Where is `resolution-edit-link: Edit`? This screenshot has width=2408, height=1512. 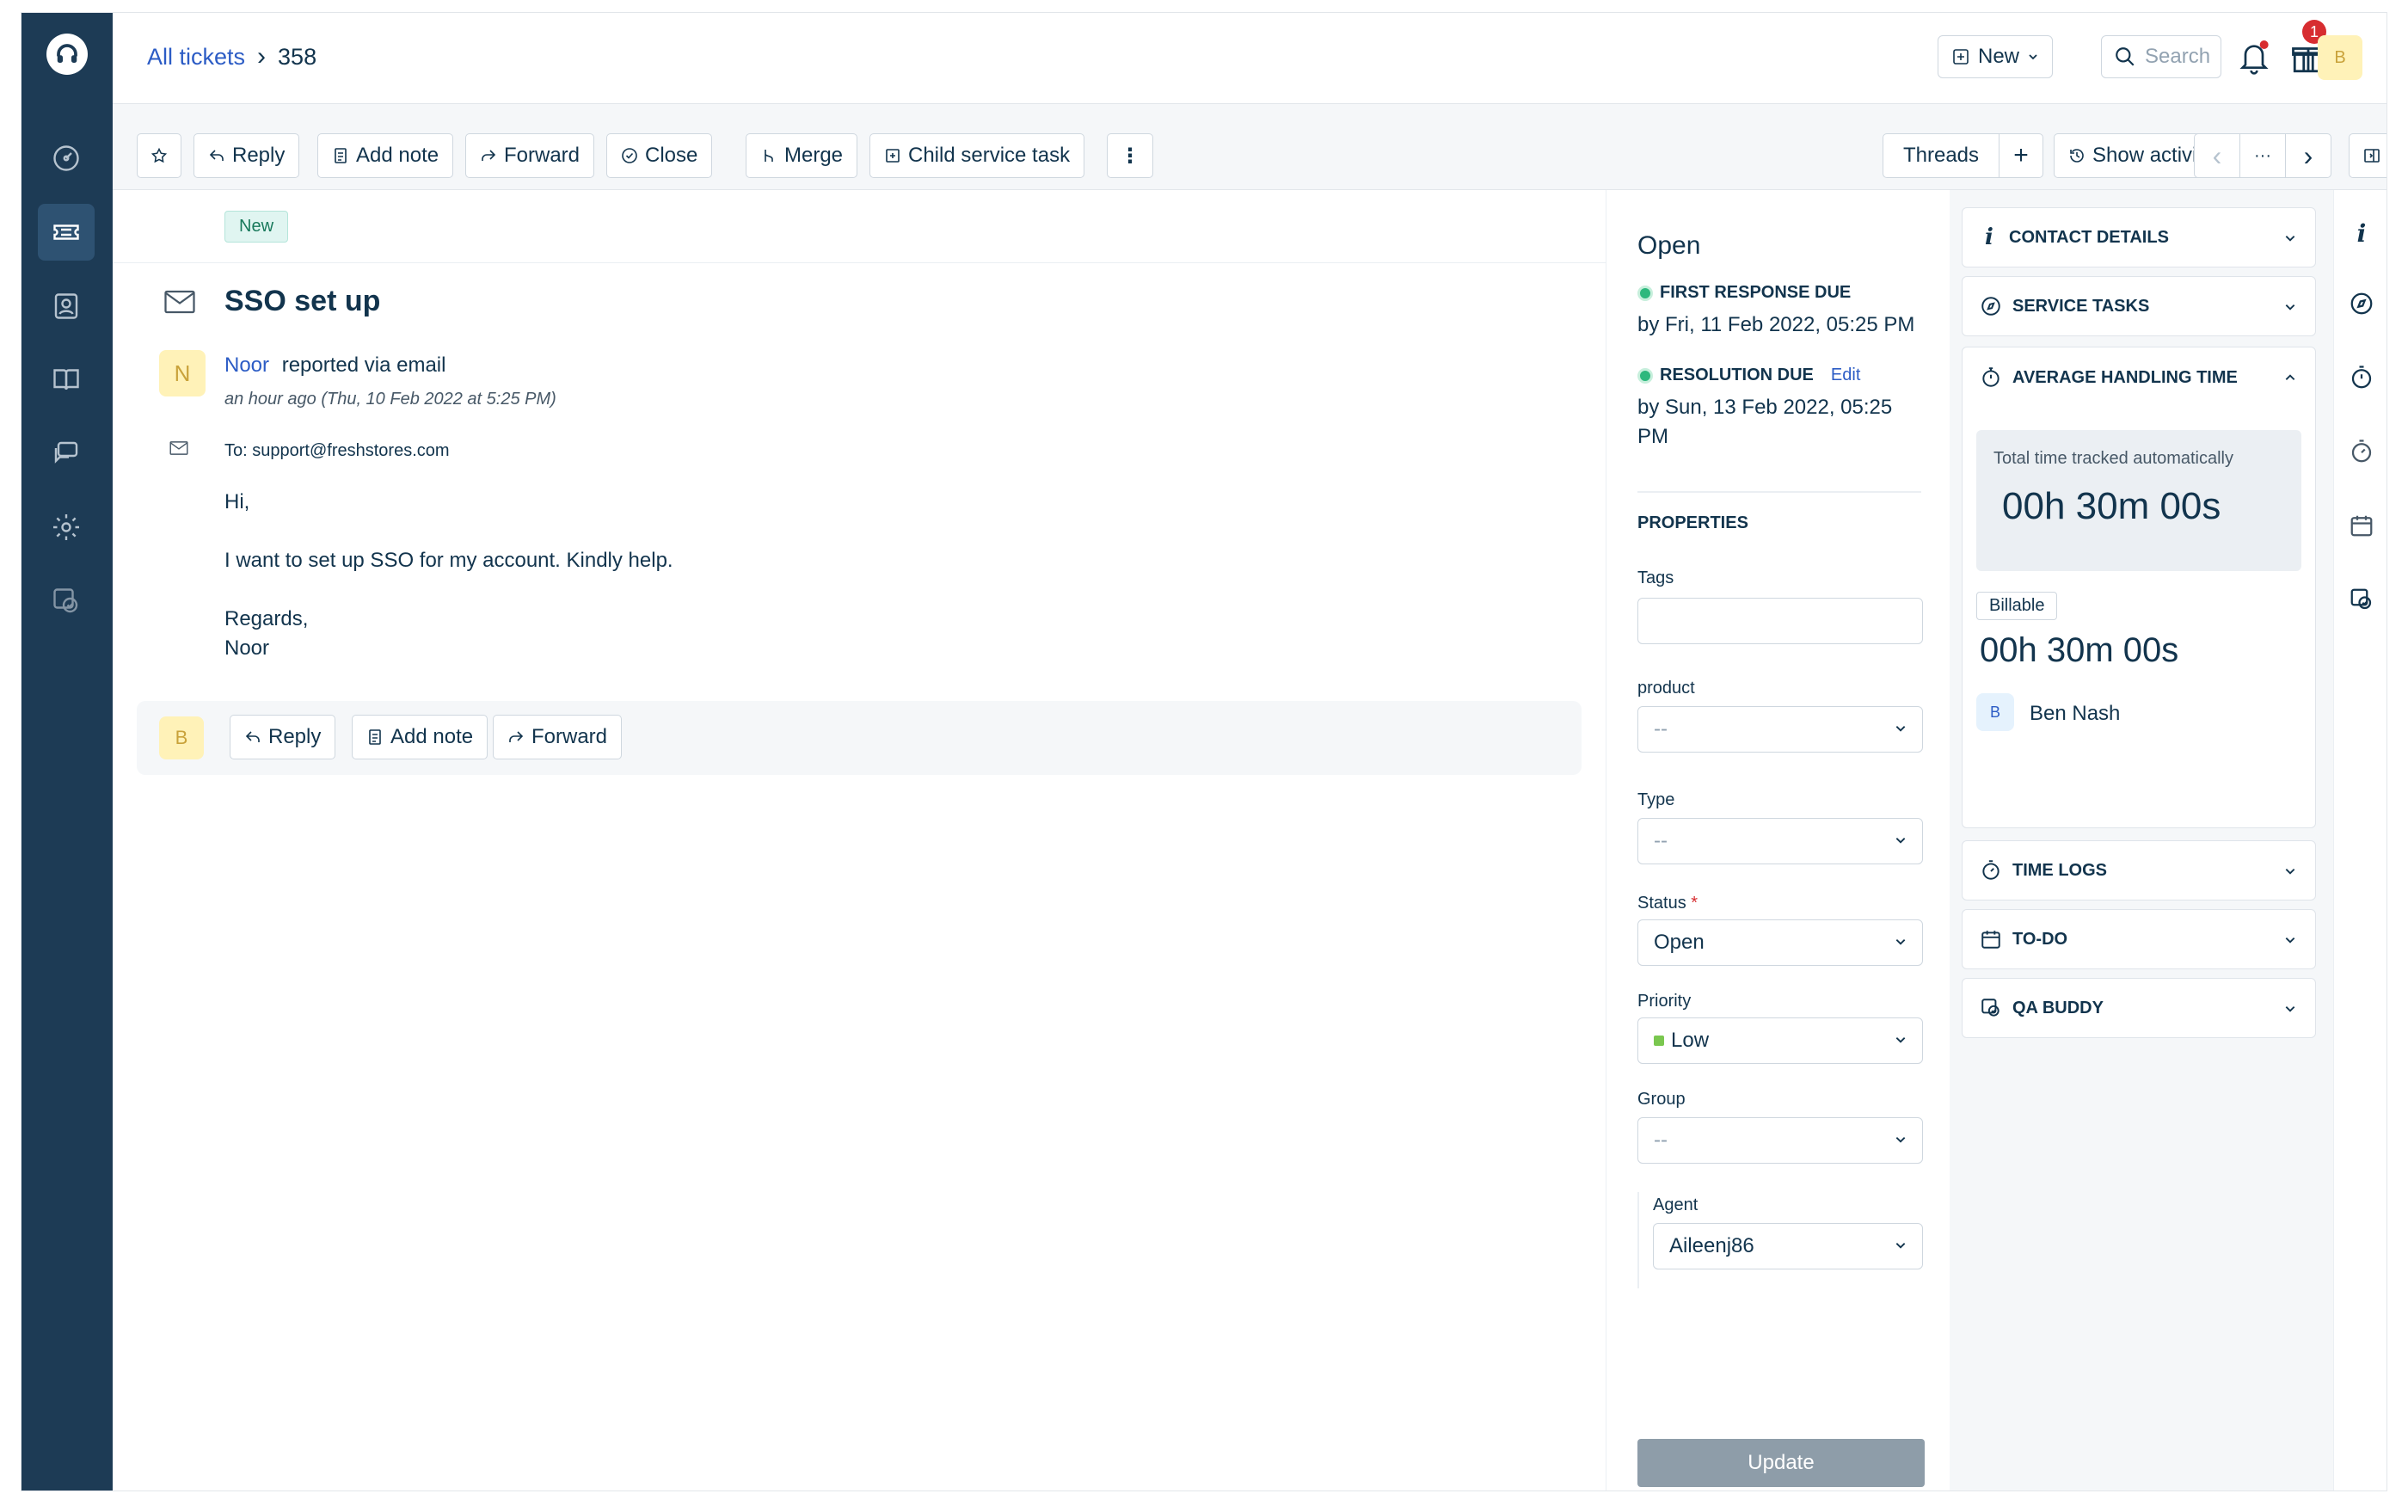 resolution-edit-link: Edit is located at coordinates (1846, 375).